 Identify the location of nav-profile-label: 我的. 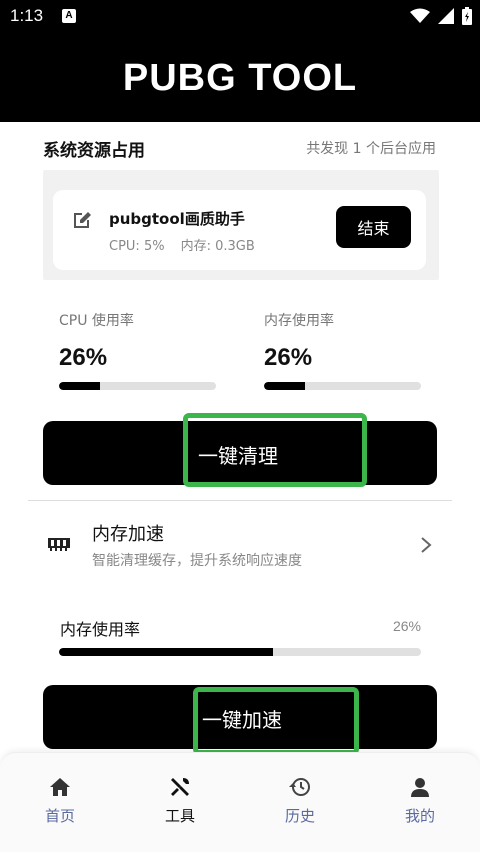
(419, 816).